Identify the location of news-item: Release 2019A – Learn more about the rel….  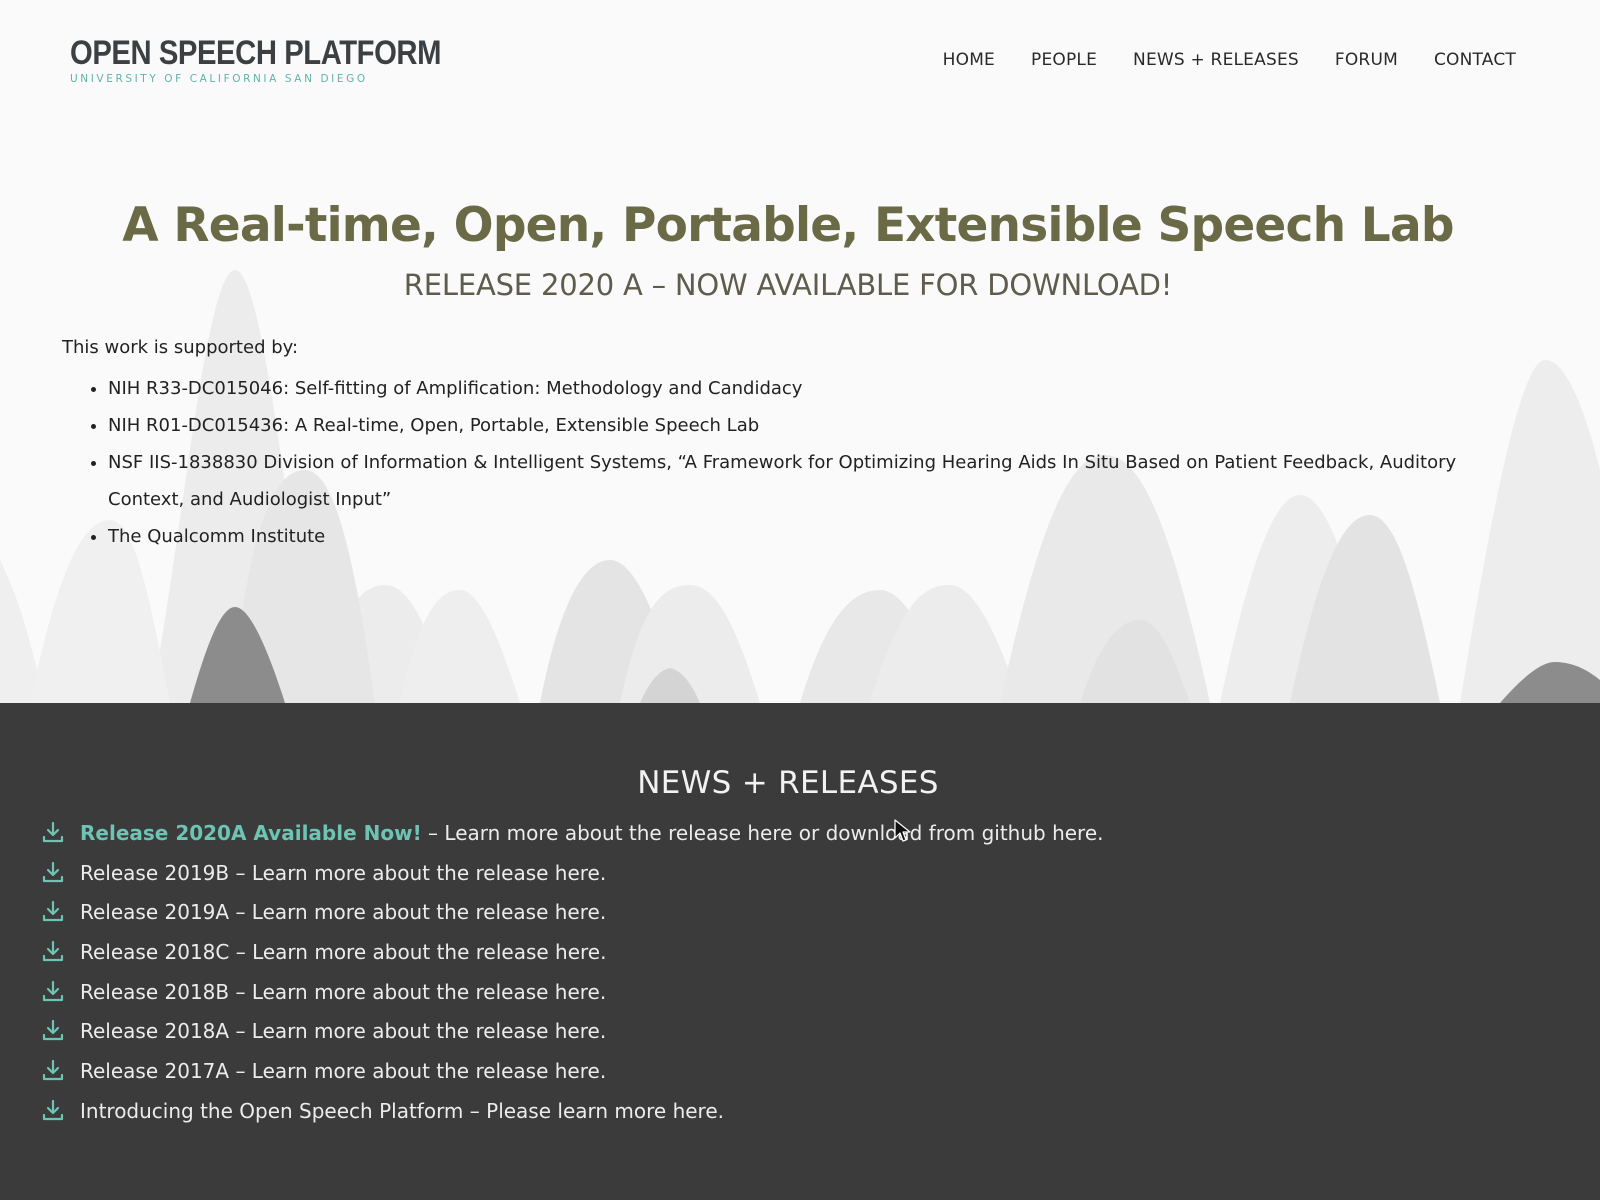
(572, 912).